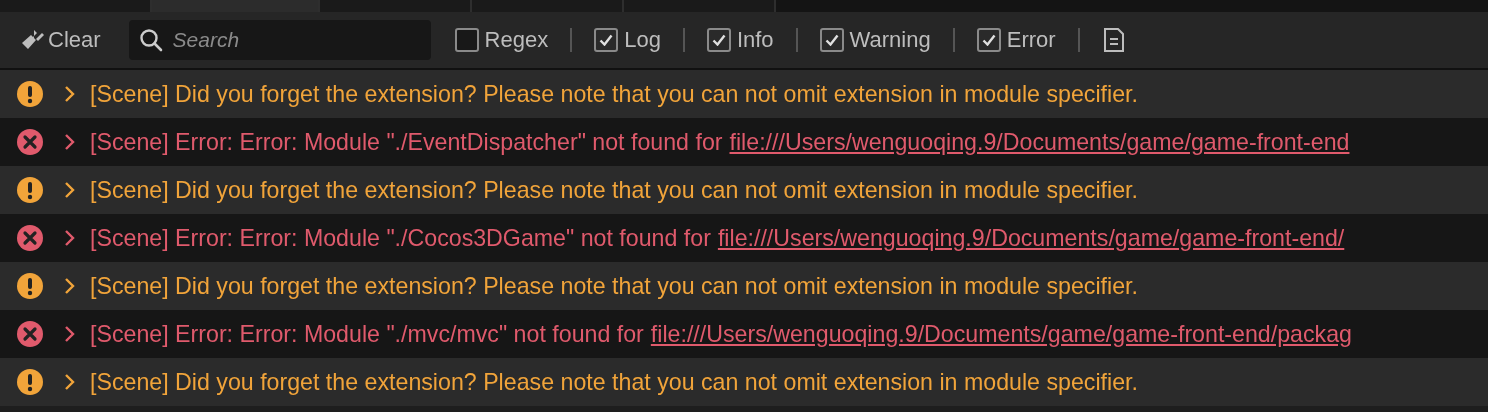 The height and width of the screenshot is (412, 1488). I want to click on filter-label: Info, so click(755, 40).